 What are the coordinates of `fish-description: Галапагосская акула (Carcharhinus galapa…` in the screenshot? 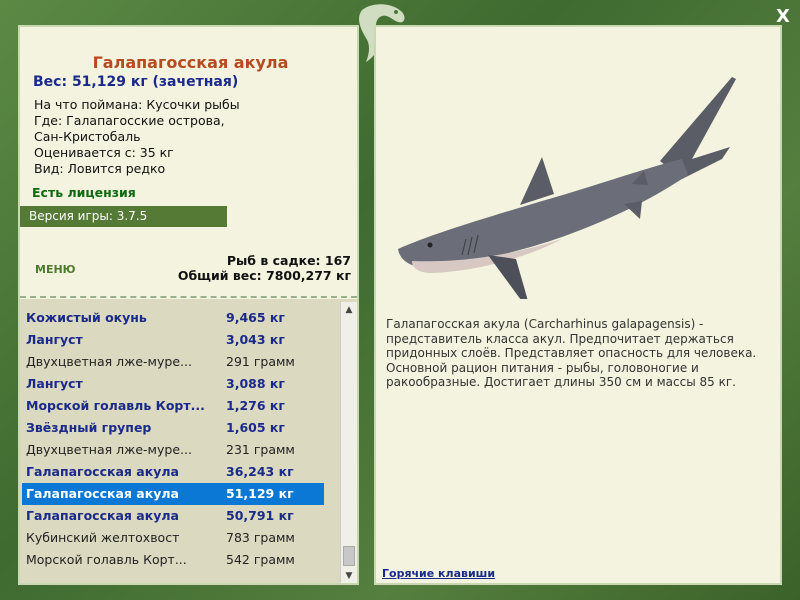 It's located at (571, 353).